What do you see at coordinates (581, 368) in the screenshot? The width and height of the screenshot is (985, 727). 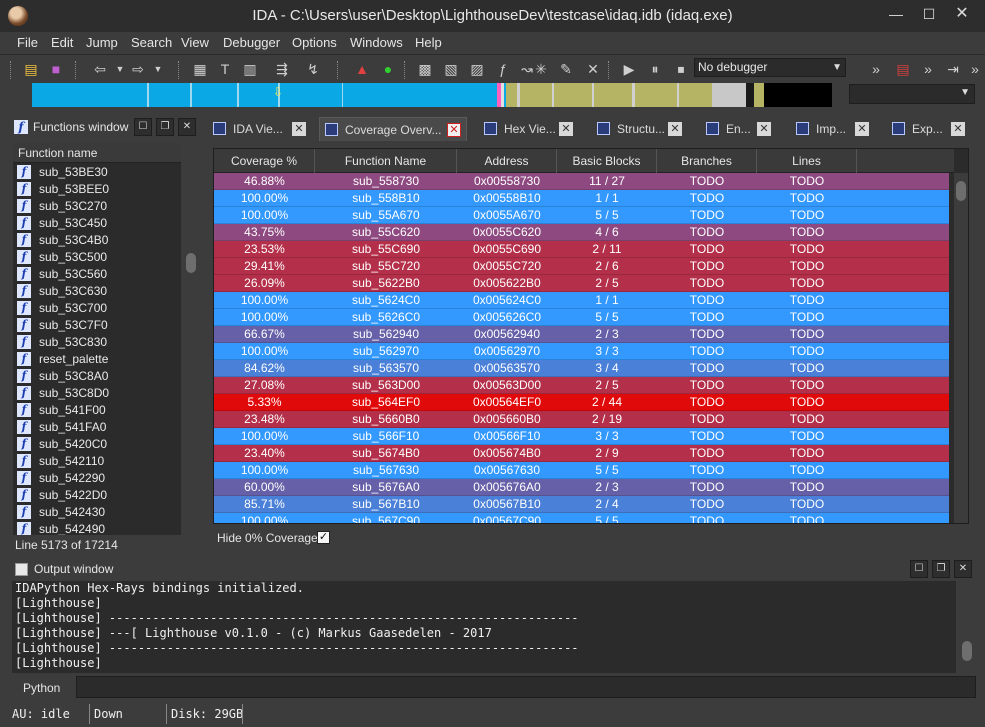 I see `table-row: 84.62% sub_563570 0x00563570 3 / 4 TODO TODO` at bounding box center [581, 368].